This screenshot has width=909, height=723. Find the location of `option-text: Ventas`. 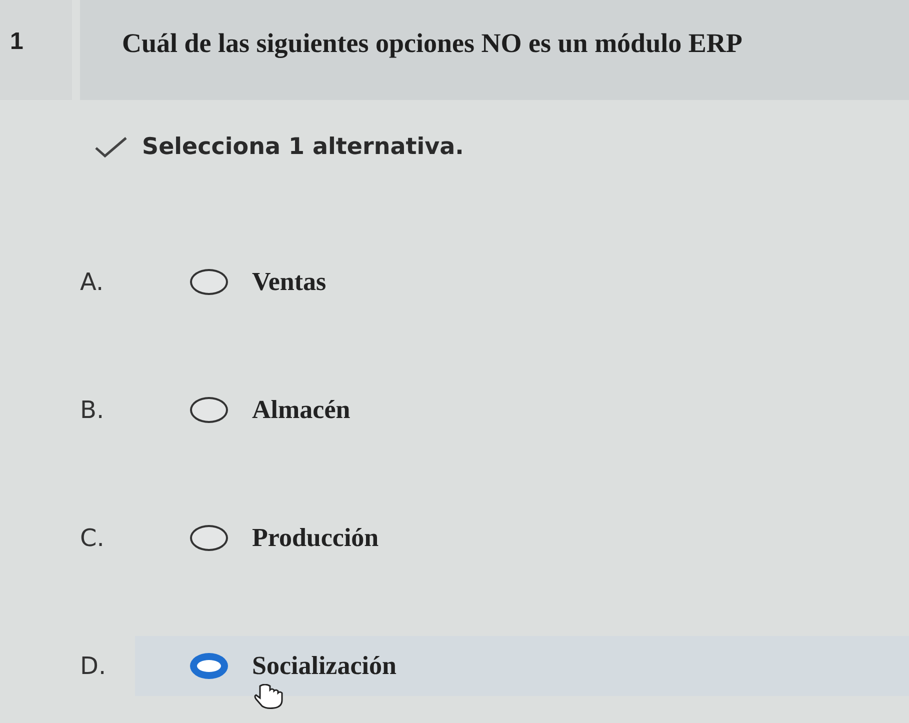

option-text: Ventas is located at coordinates (289, 282).